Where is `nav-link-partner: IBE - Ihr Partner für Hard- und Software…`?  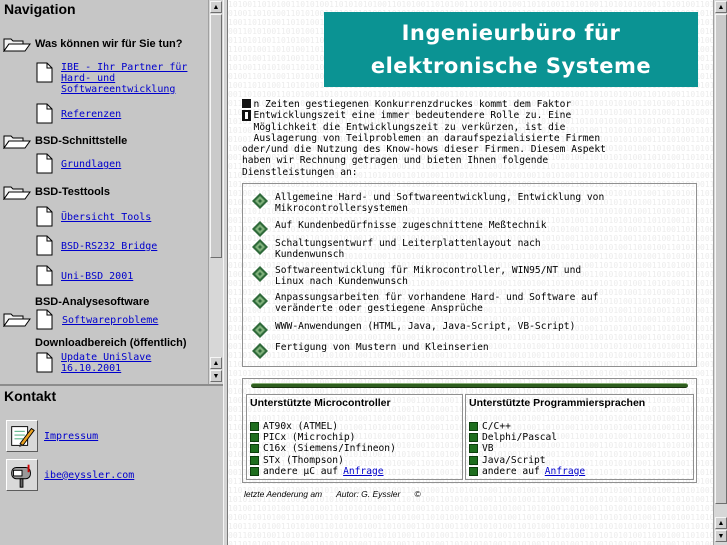
nav-link-partner: IBE - Ihr Partner für Hard- und Software… is located at coordinates (131, 78).